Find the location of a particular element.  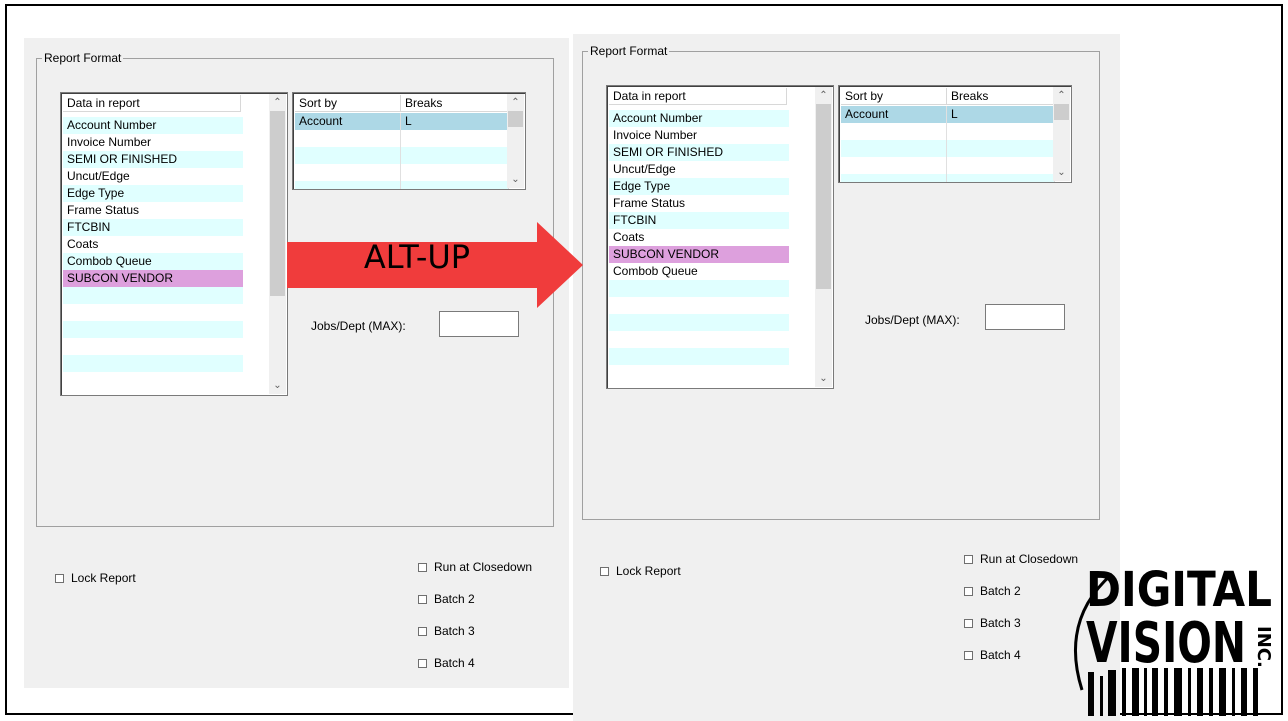

left-batch-3-checkbox: Batch 3 is located at coordinates (446, 631).